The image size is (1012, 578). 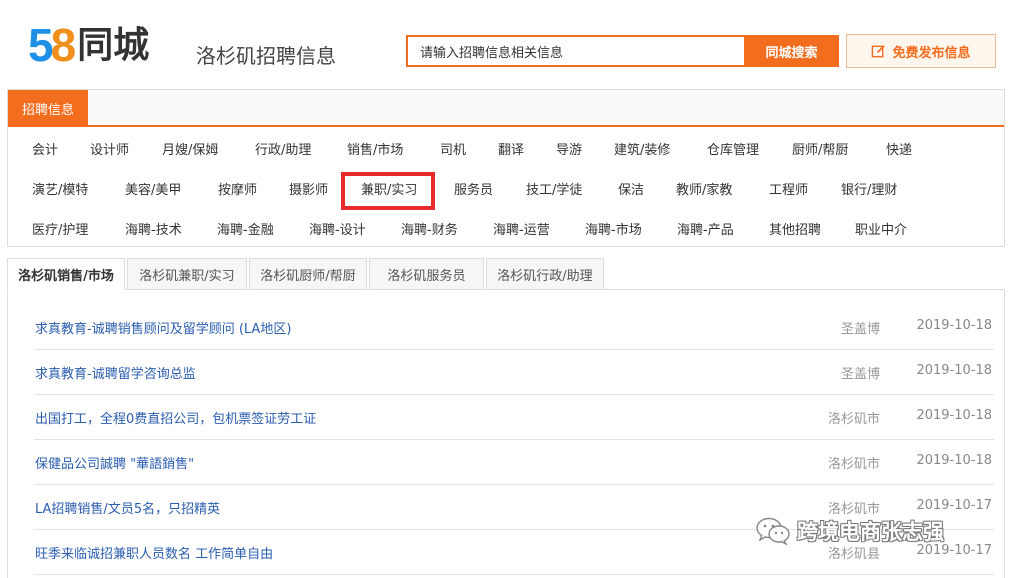 I want to click on list-item: 出国打工，全程0费直招公司，包机票签证劳工证 洛杉矶市 2019-10-18, so click(x=514, y=417).